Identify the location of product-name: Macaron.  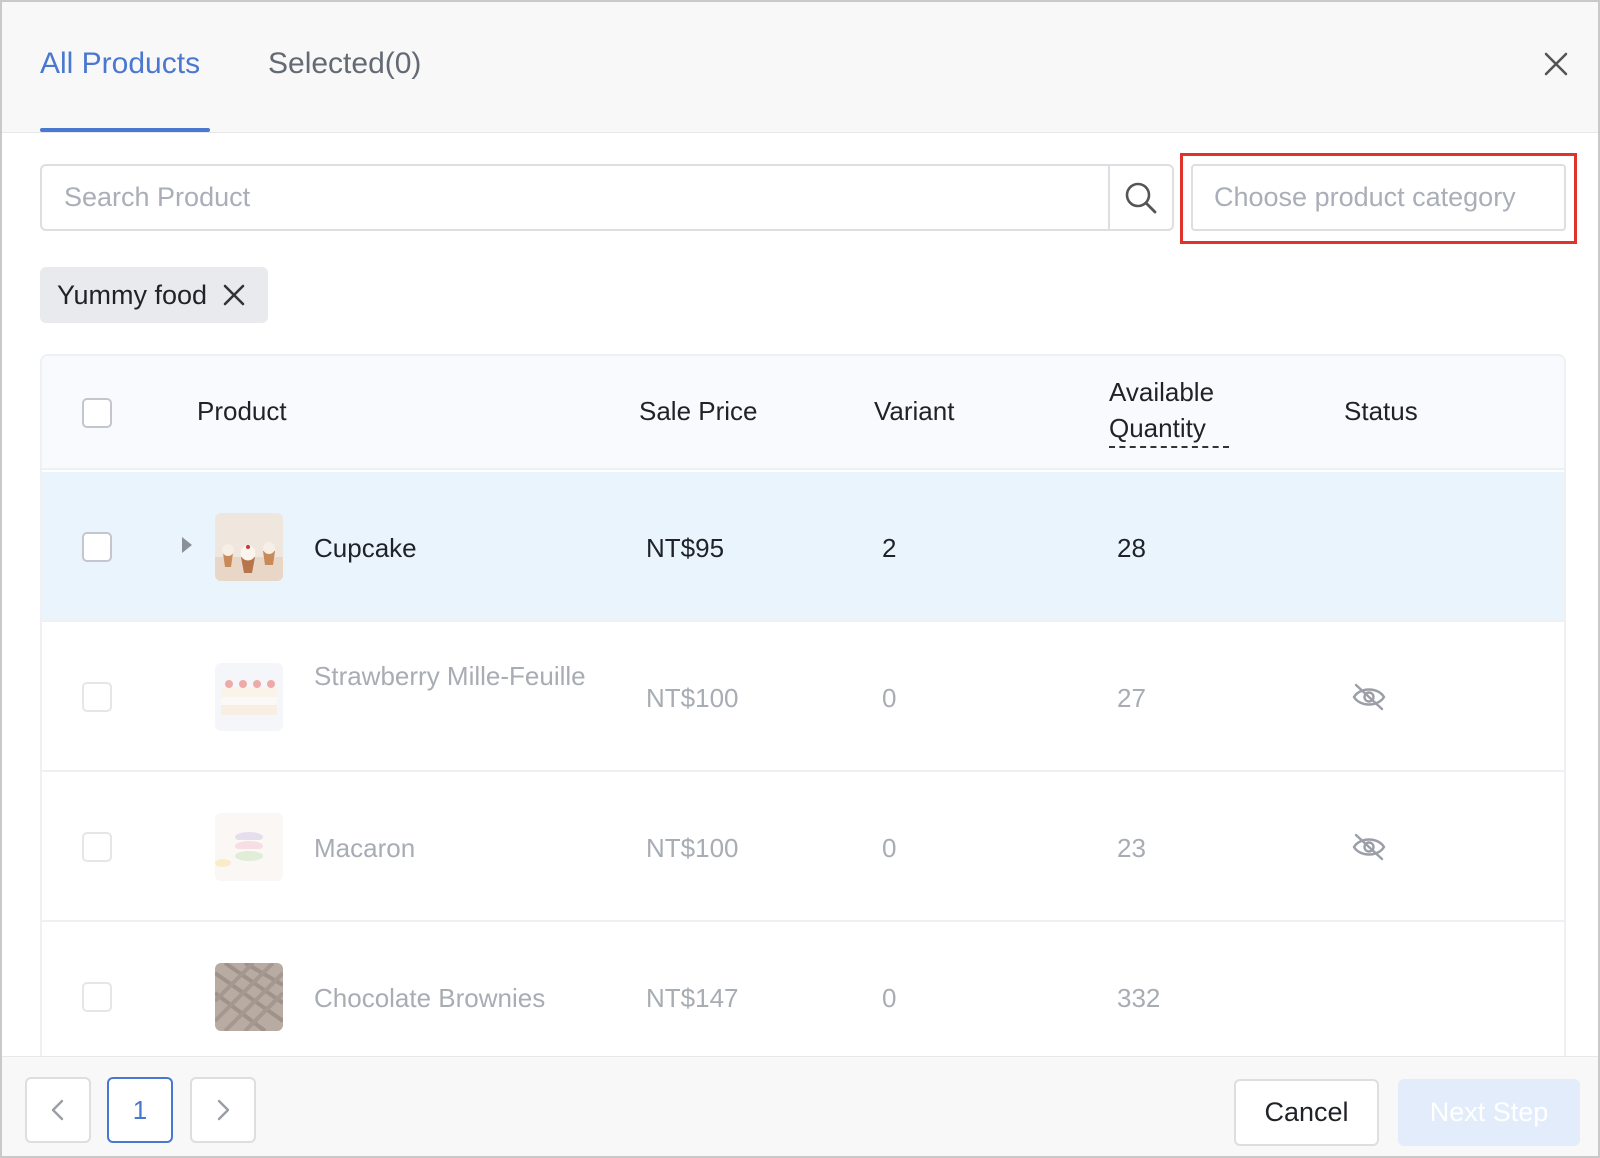
(365, 848).